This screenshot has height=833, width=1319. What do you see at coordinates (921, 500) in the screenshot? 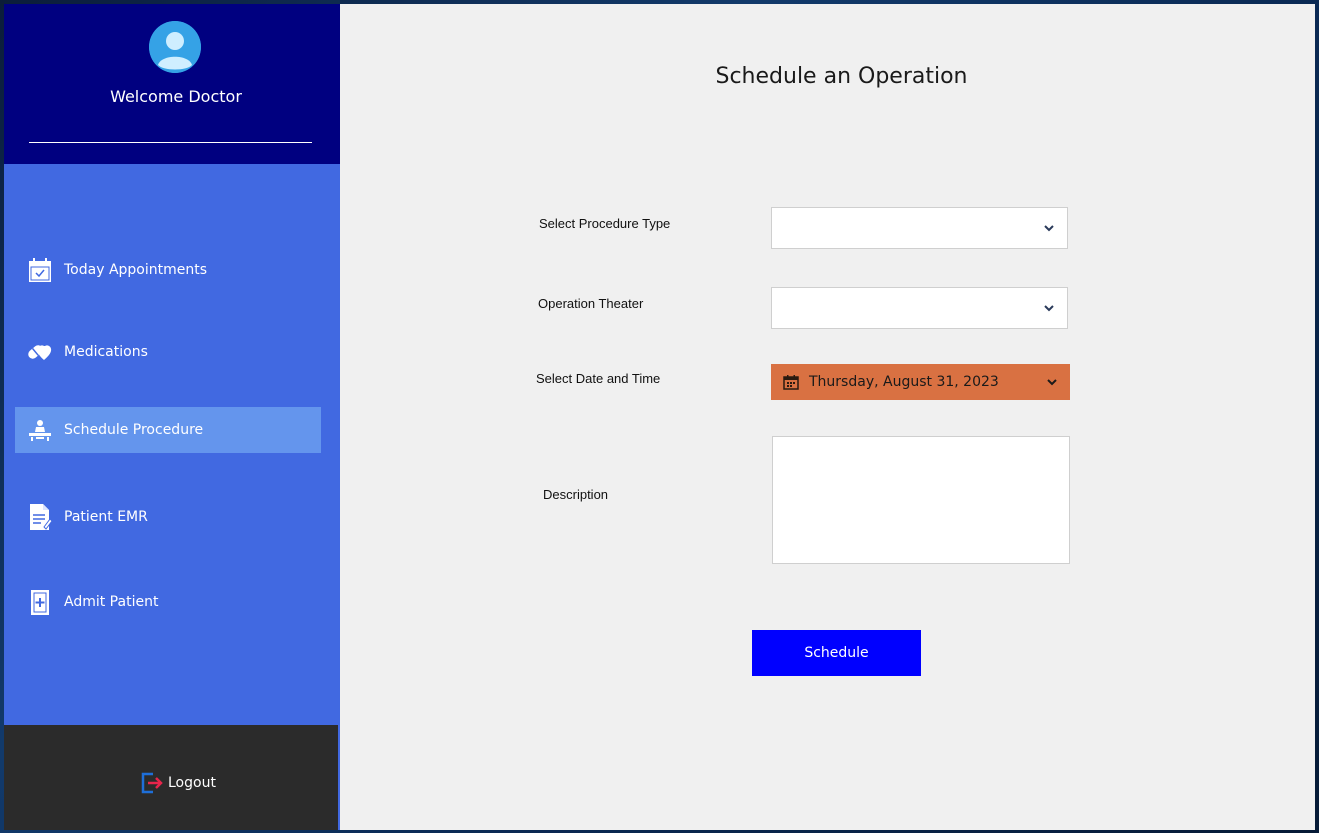
I see `description-field` at bounding box center [921, 500].